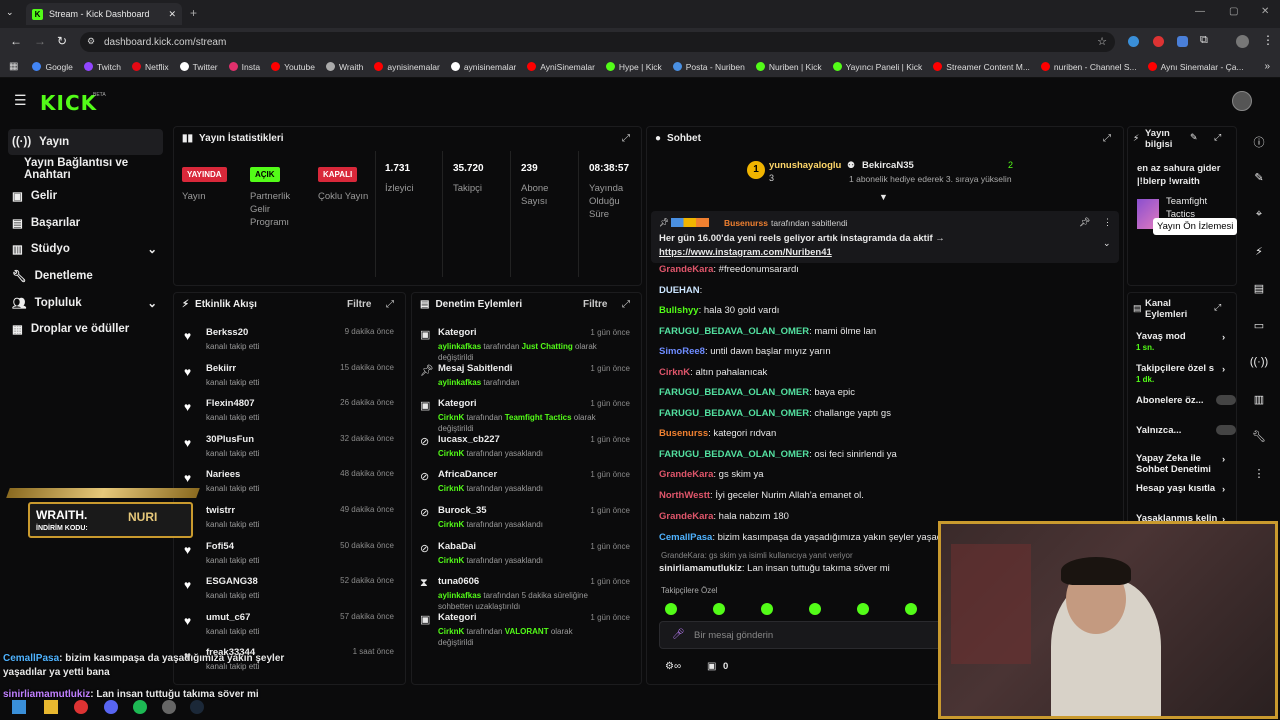 This screenshot has height=720, width=1280. I want to click on explorer-icon, so click(51, 707).